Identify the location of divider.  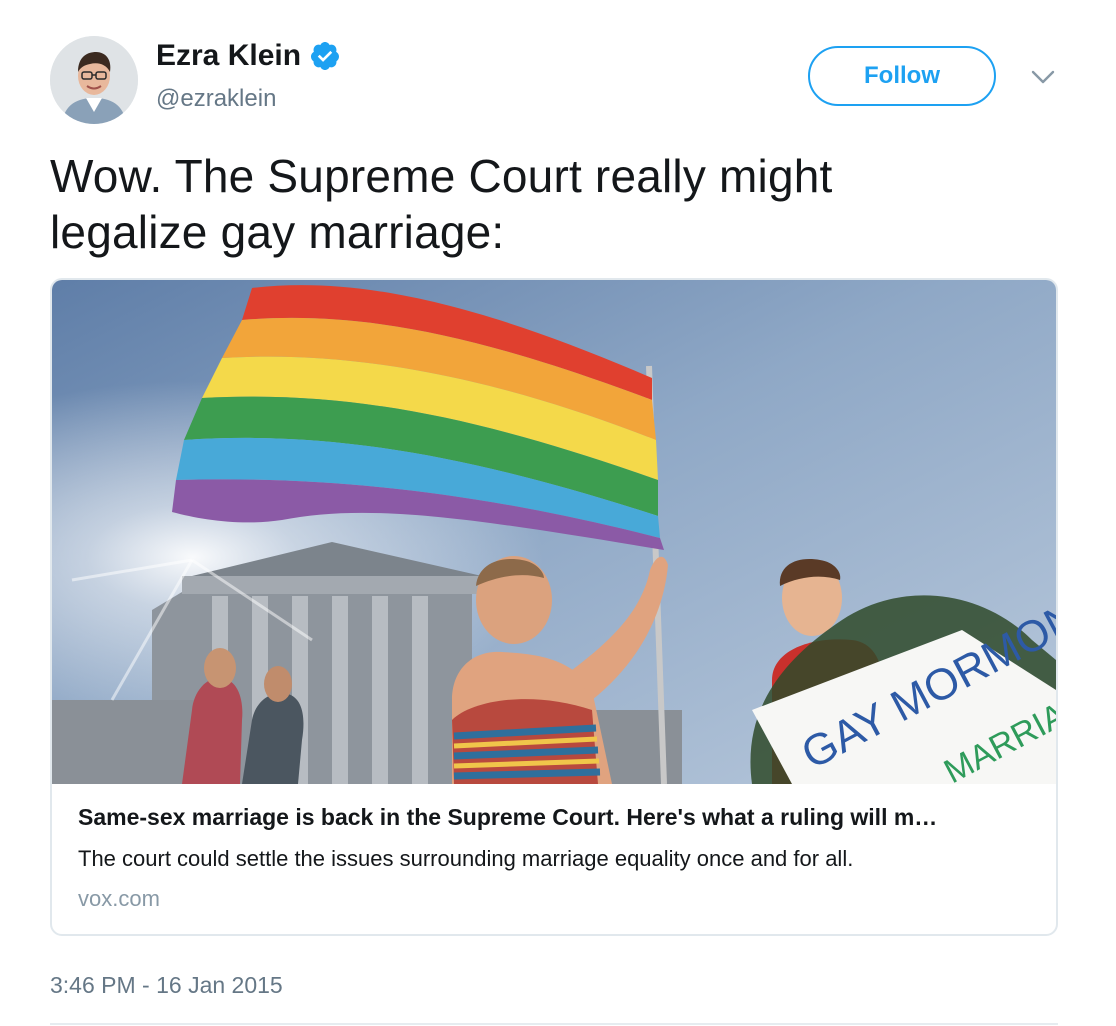
(554, 1024).